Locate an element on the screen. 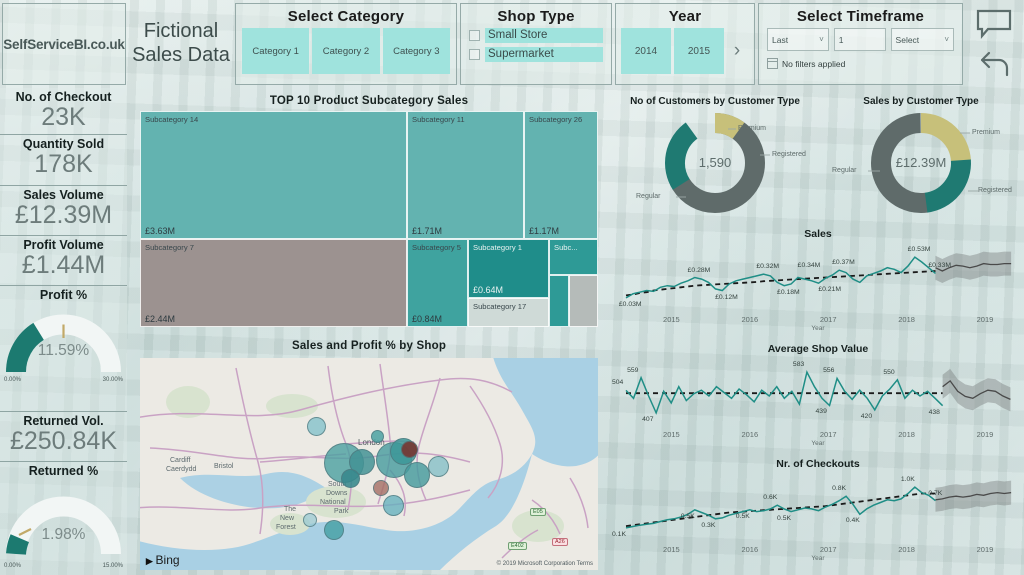 Image resolution: width=1024 pixels, height=575 pixels. calendar-icon is located at coordinates (772, 63).